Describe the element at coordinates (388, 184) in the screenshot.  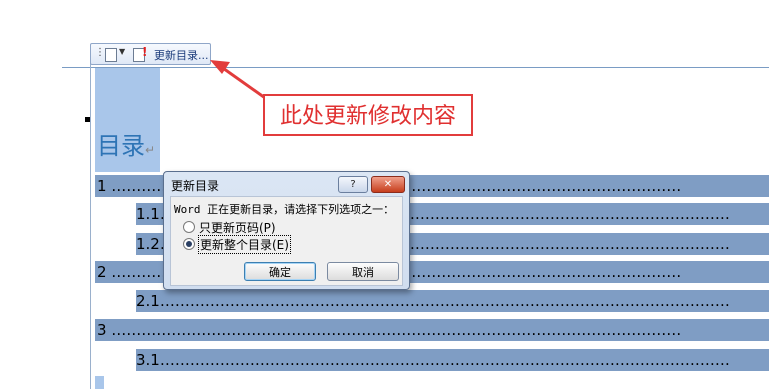
I see `close-button: ✕` at that location.